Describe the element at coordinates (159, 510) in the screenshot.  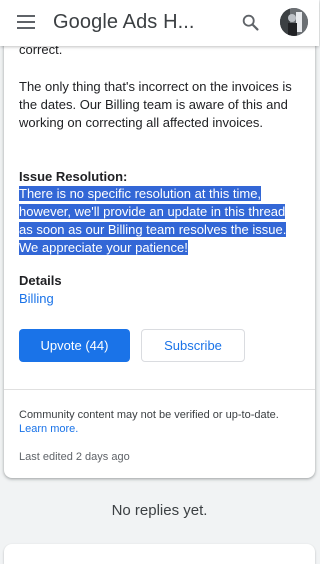
I see `no-replies-text: No replies yet.` at that location.